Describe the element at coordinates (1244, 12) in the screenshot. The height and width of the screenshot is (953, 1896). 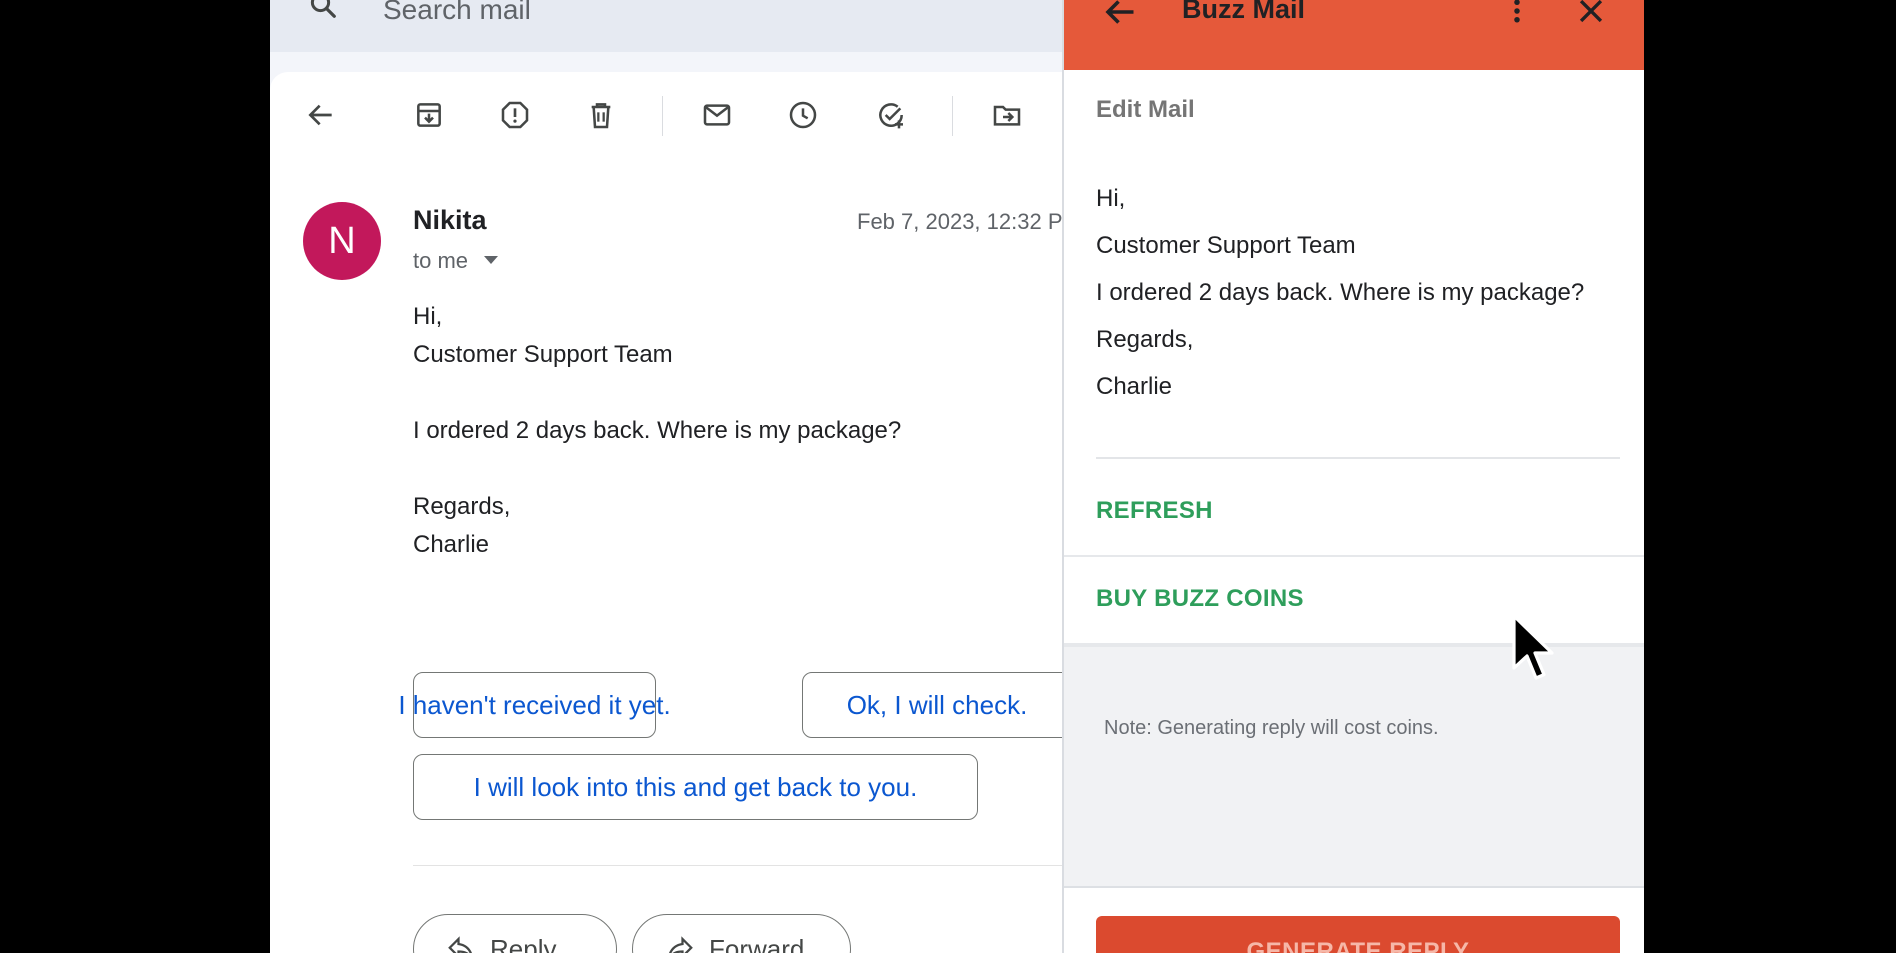
I see `buzz-title: Buzz Mail` at that location.